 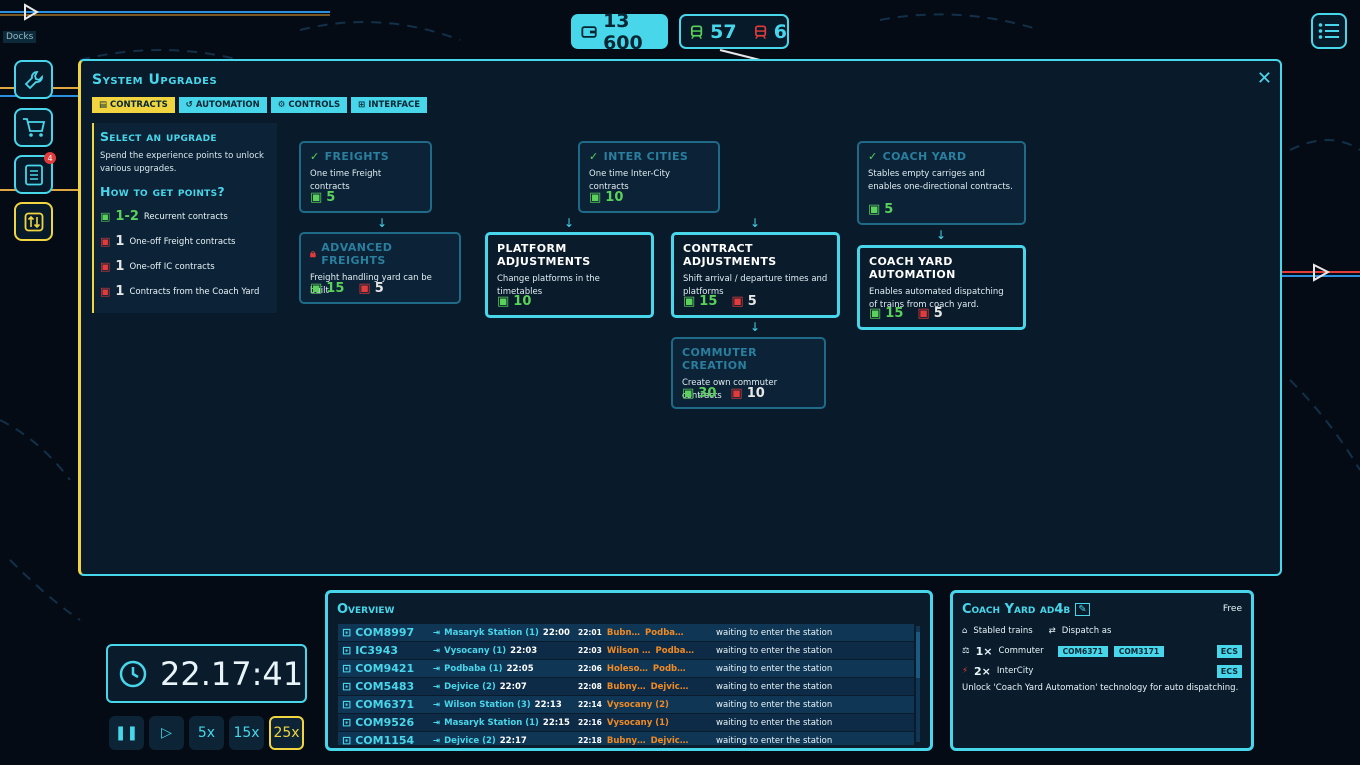 I want to click on shop-button, so click(x=33, y=127).